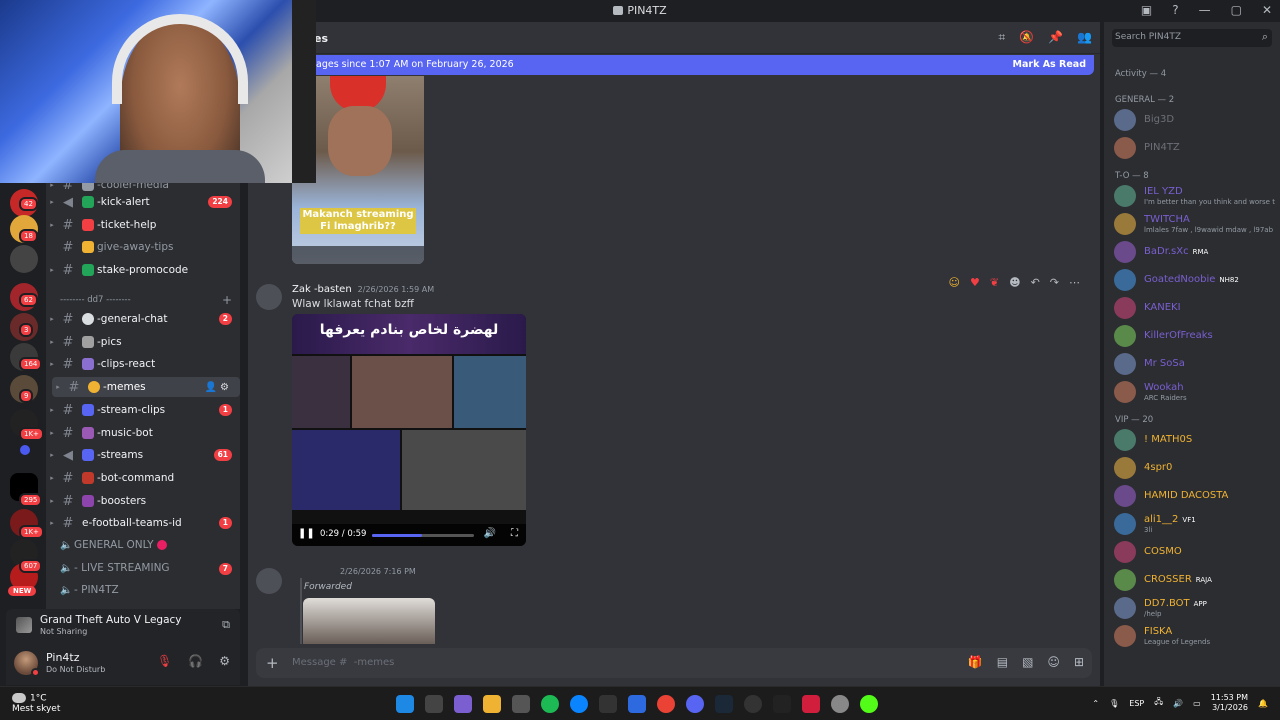  Describe the element at coordinates (115, 568) in the screenshot. I see `voice-channel: 🔈 - LIVE STREAMING` at that location.